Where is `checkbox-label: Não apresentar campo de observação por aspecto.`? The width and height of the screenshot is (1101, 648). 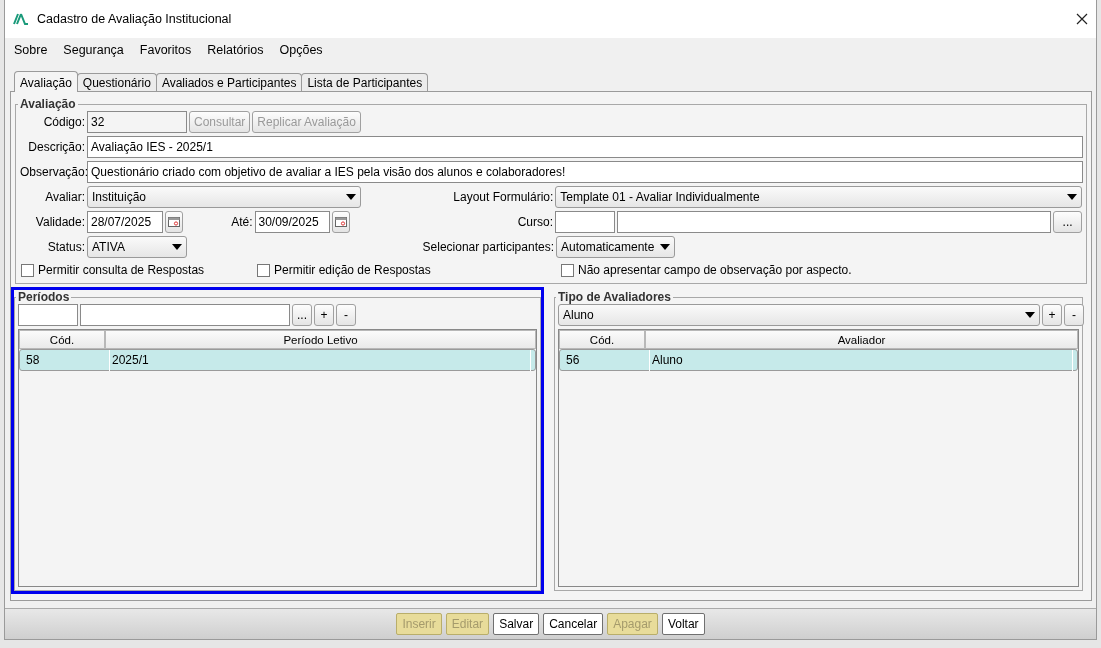
checkbox-label: Não apresentar campo de observação por aspecto. is located at coordinates (715, 270).